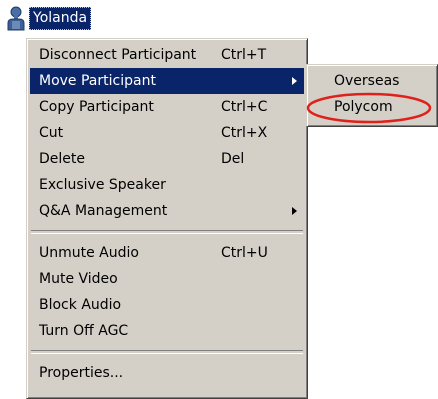 The width and height of the screenshot is (438, 399). What do you see at coordinates (167, 107) in the screenshot?
I see `menu-item-copy-participant: Copy Participant Ctrl+C` at bounding box center [167, 107].